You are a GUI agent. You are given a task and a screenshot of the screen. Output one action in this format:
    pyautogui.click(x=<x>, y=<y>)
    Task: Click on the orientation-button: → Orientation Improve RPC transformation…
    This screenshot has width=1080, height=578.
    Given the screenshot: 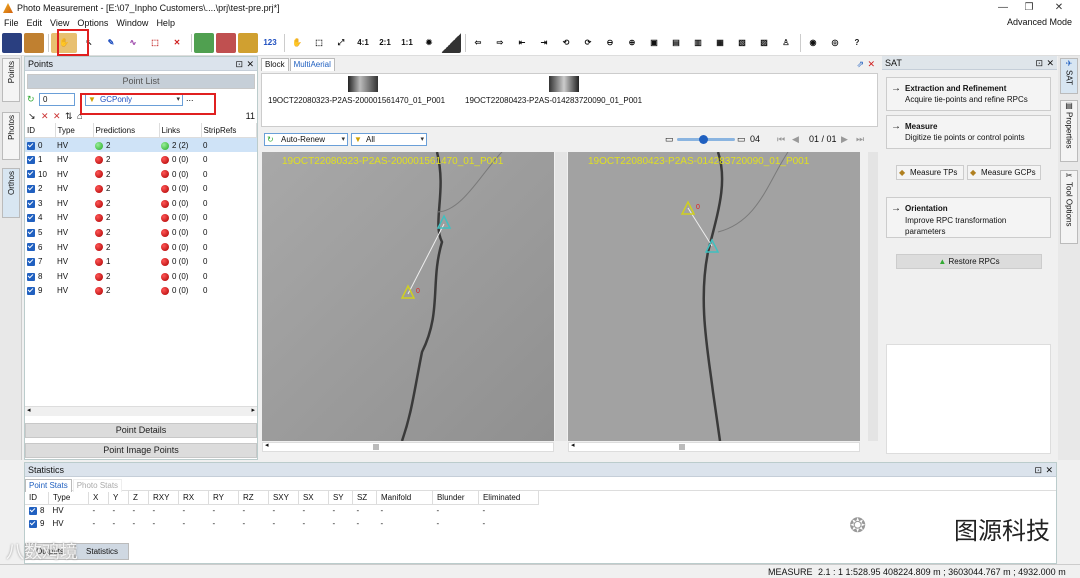 What is the action you would take?
    pyautogui.click(x=968, y=217)
    